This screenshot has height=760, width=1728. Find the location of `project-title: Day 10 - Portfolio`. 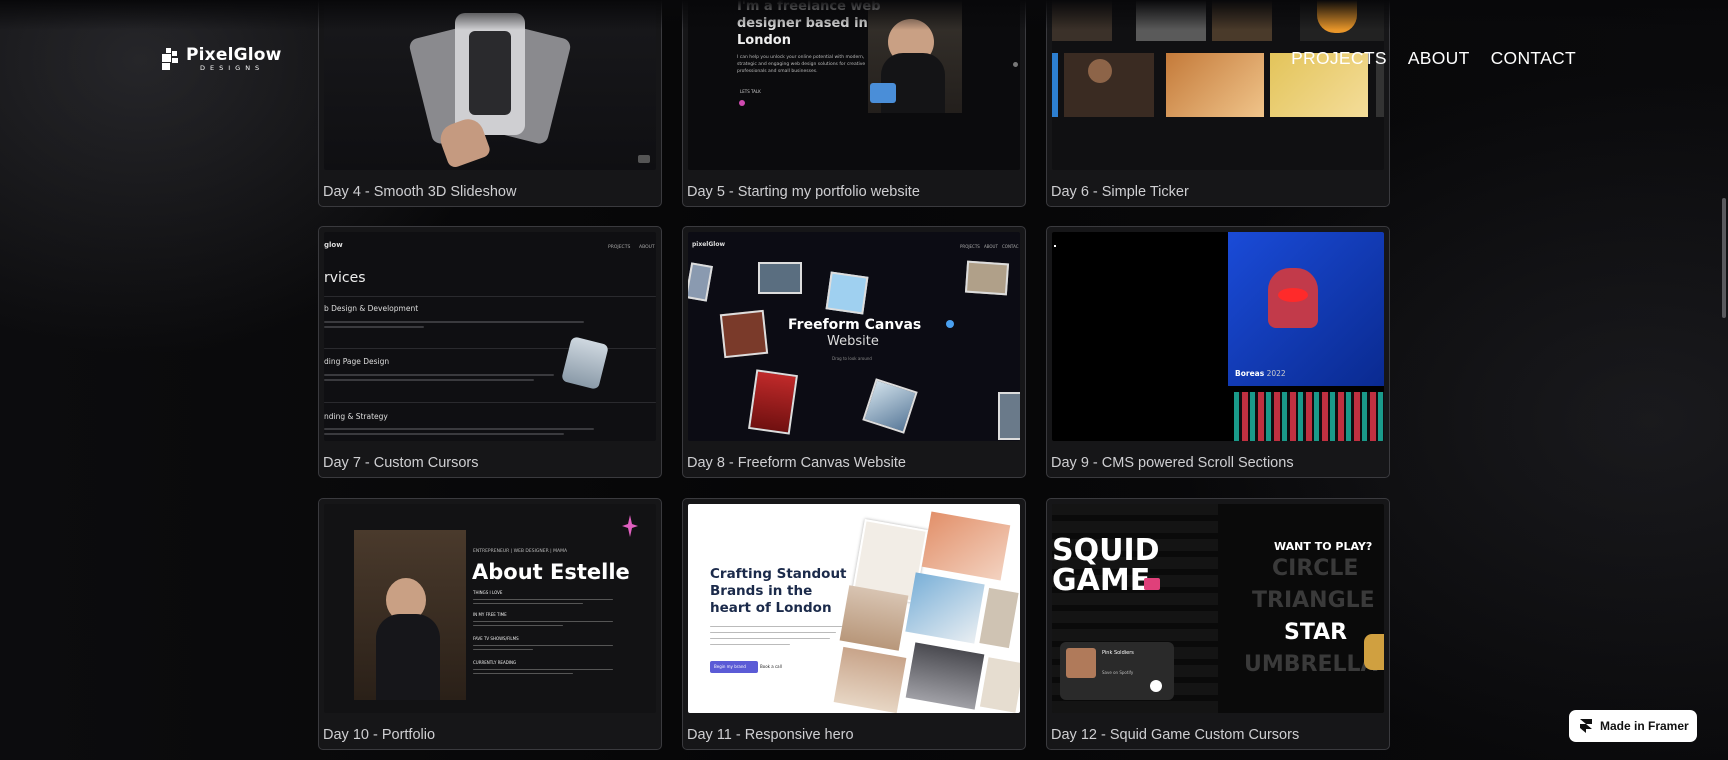

project-title: Day 10 - Portfolio is located at coordinates (379, 735).